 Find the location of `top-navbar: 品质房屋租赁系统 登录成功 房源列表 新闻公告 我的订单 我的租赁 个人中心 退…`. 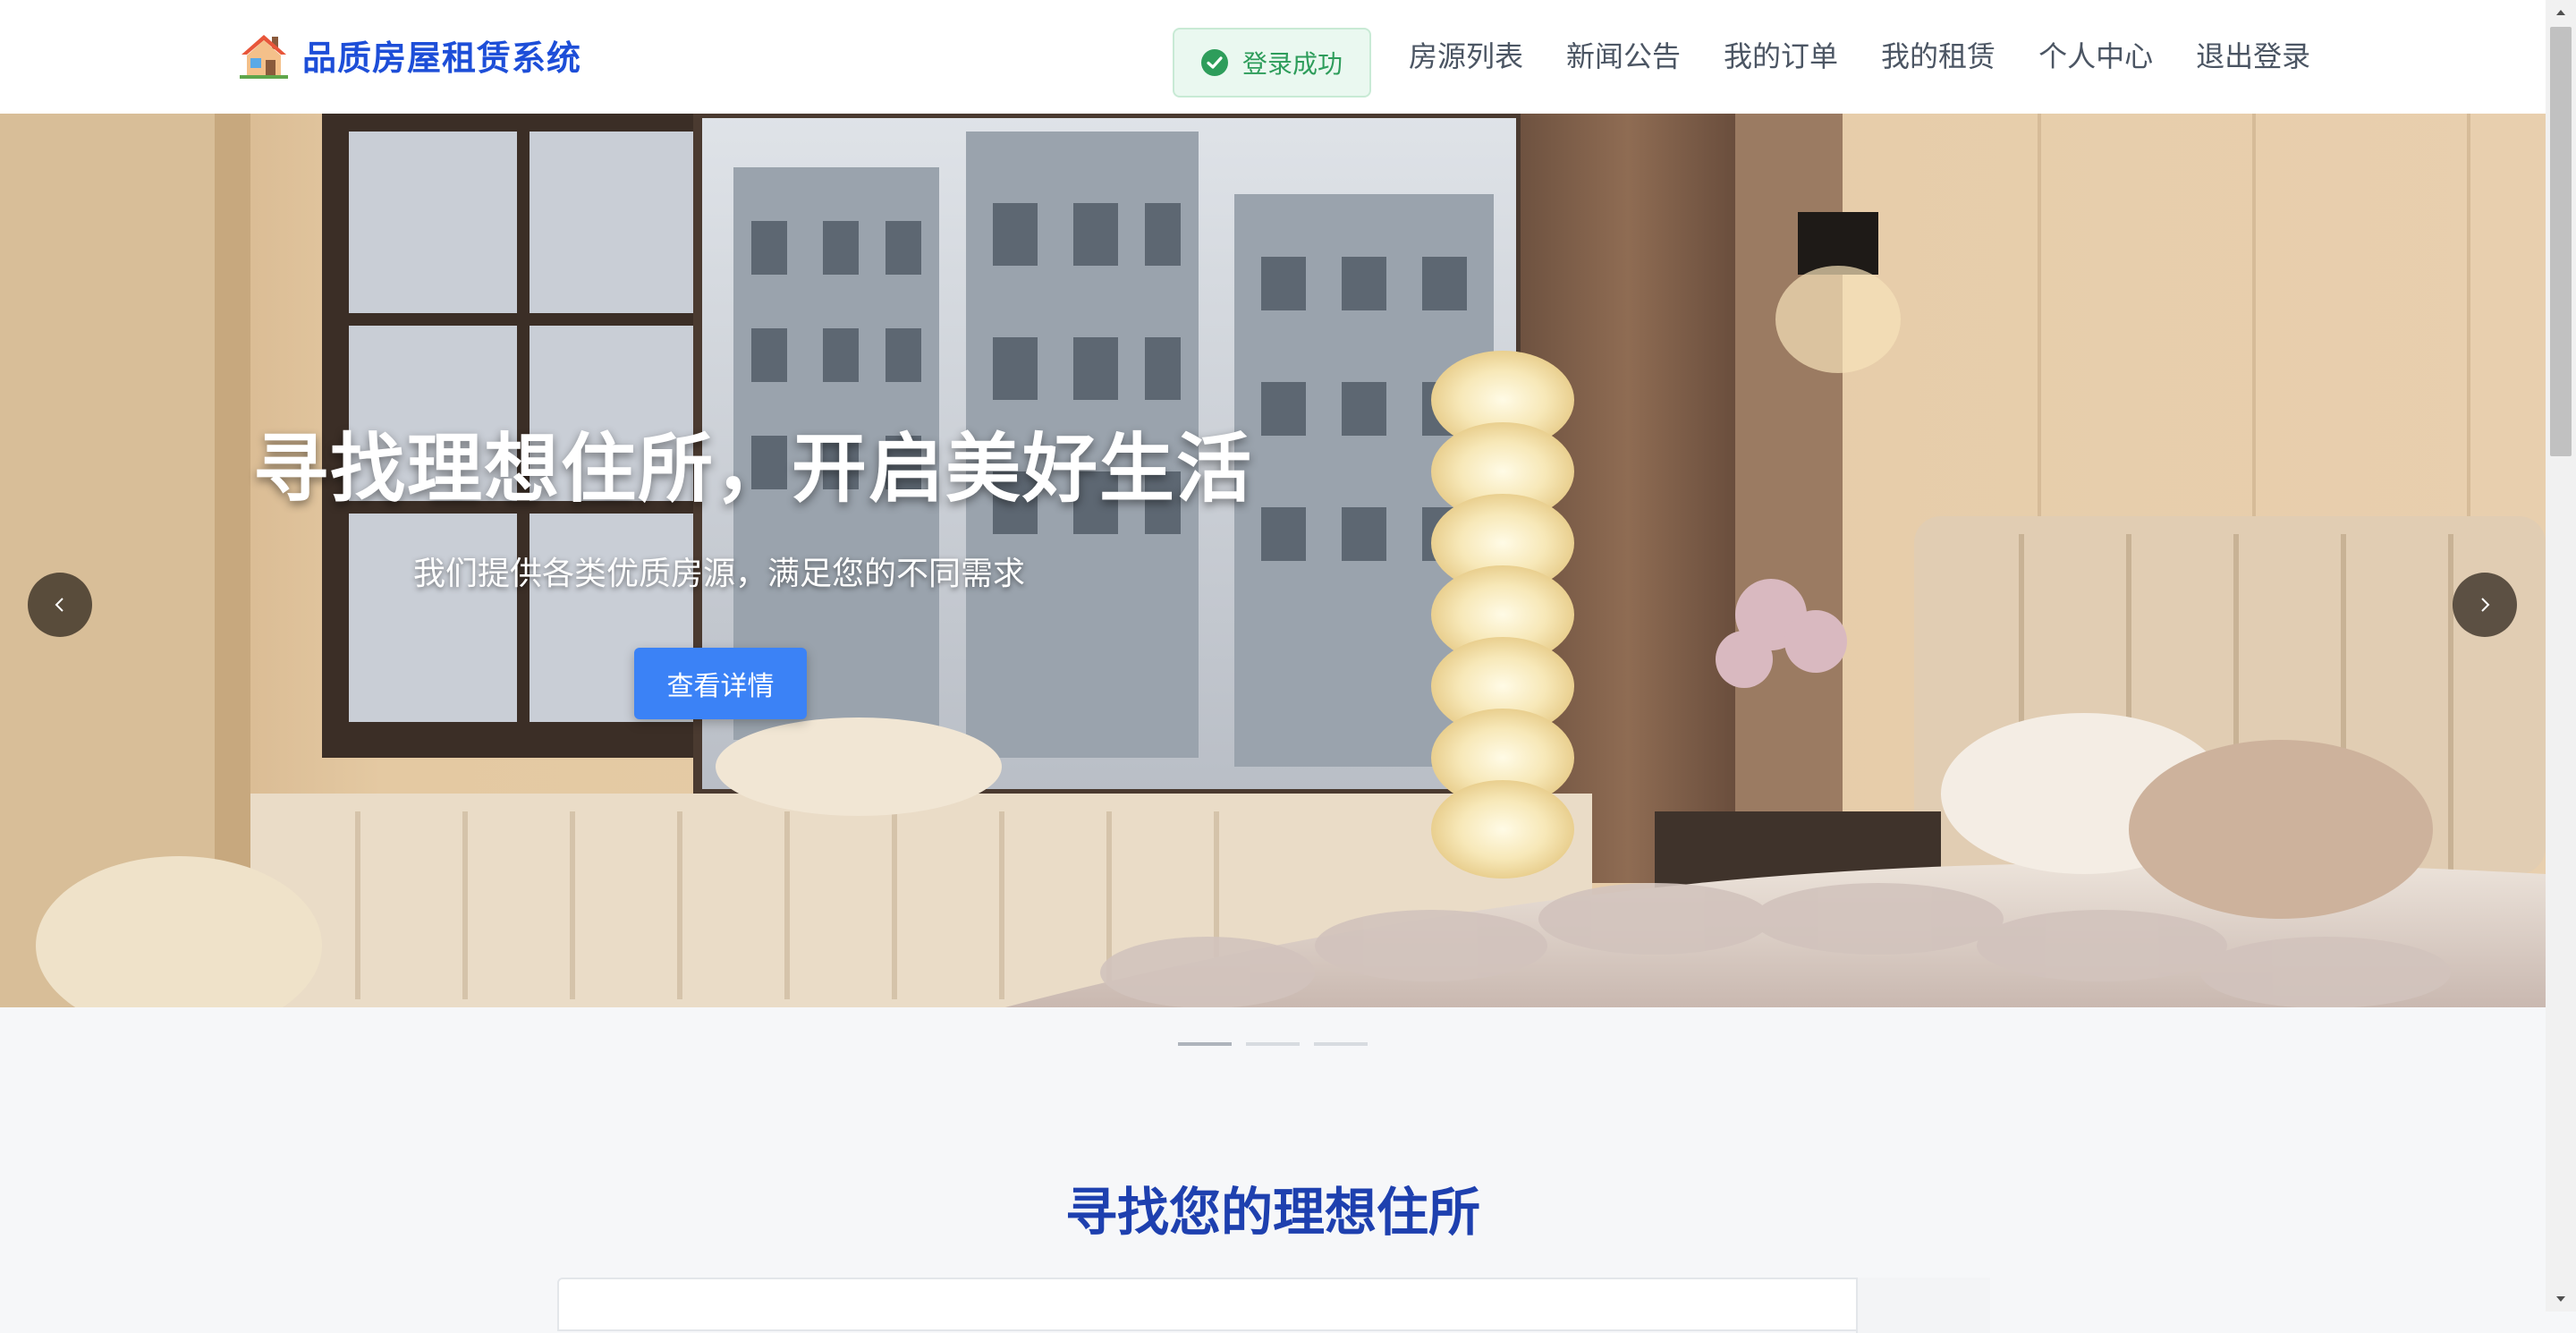

top-navbar: 品质房屋租赁系统 登录成功 房源列表 新闻公告 我的订单 我的租赁 个人中心 退… is located at coordinates (1273, 57).